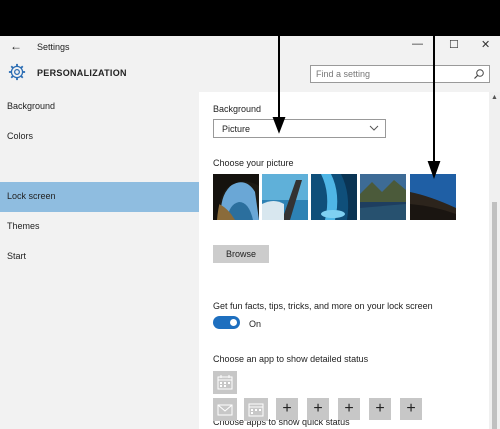 The height and width of the screenshot is (429, 500). I want to click on sidebar-item-background: Background, so click(99, 107).